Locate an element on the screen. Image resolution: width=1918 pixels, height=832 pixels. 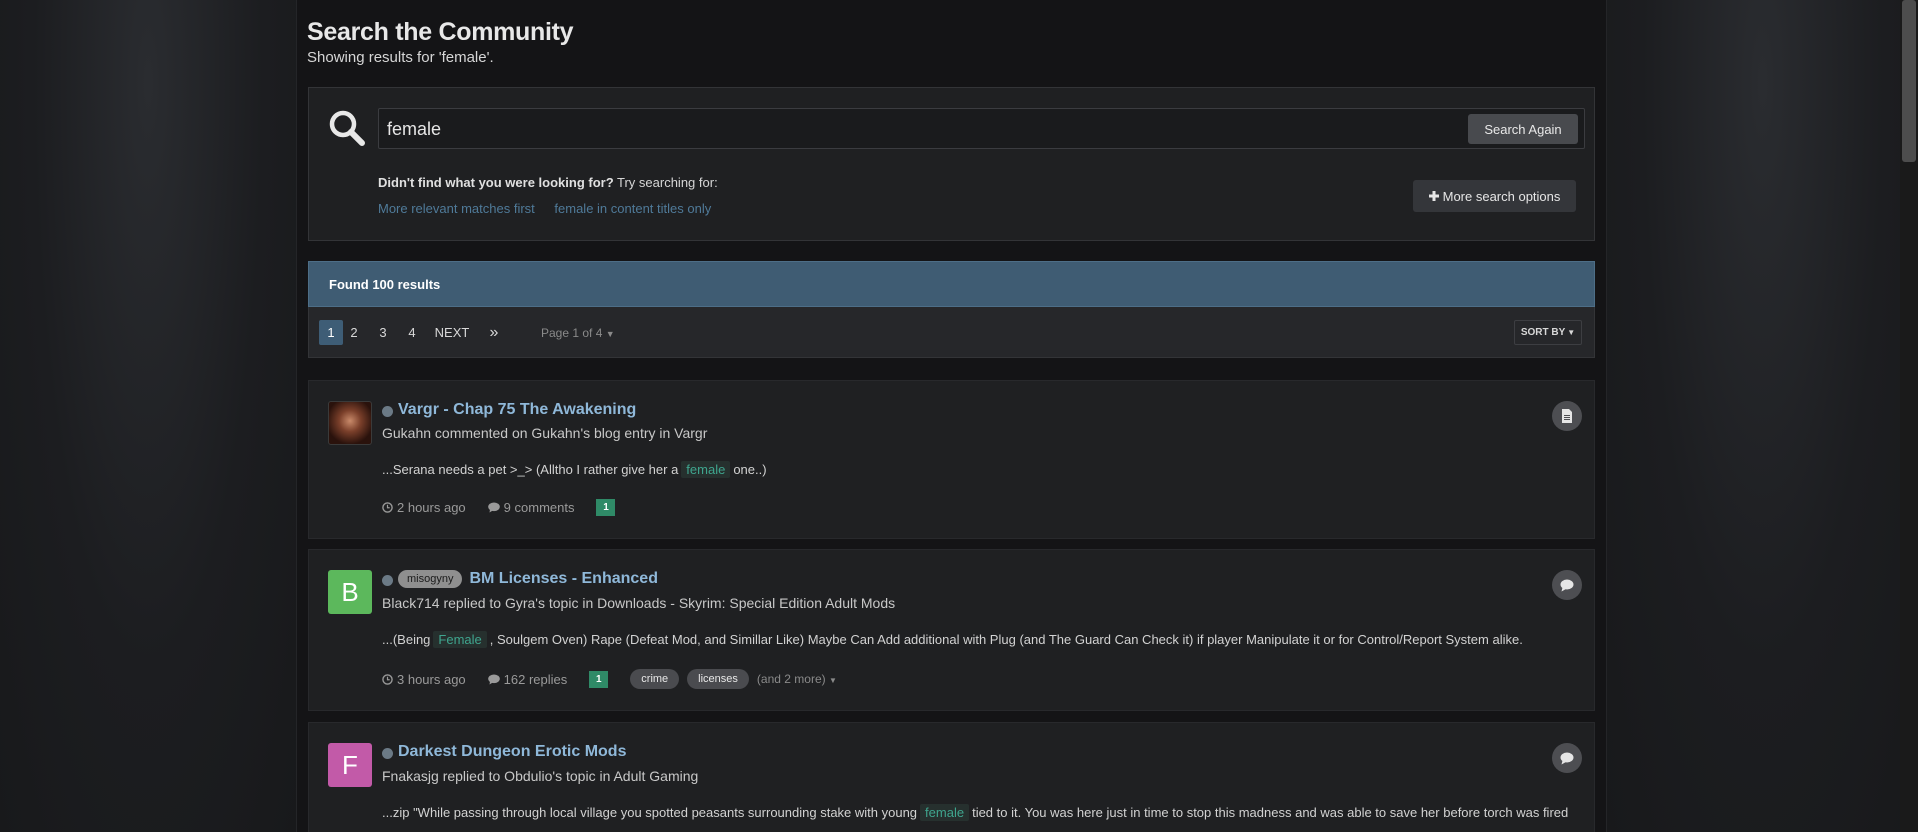
didnt-find-bold: Didn't find what you were looking for? is located at coordinates (496, 182).